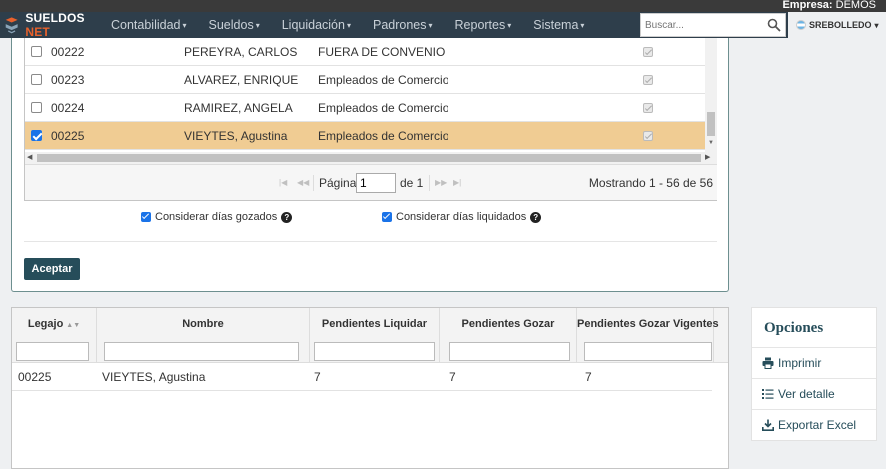  I want to click on user-name: SREBOLLEDO, so click(840, 25).